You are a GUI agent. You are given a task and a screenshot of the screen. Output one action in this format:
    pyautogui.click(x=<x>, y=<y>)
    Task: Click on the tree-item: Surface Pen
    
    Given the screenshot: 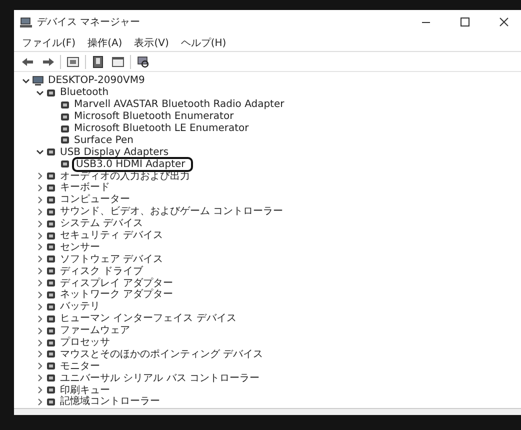 What is the action you would take?
    pyautogui.click(x=104, y=140)
    